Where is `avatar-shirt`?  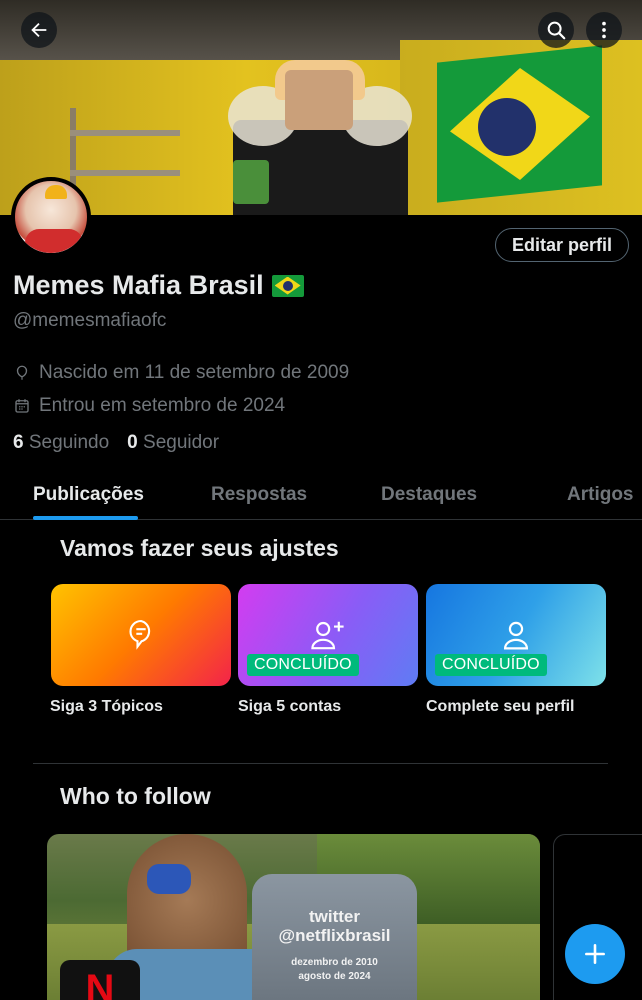 avatar-shirt is located at coordinates (54, 241).